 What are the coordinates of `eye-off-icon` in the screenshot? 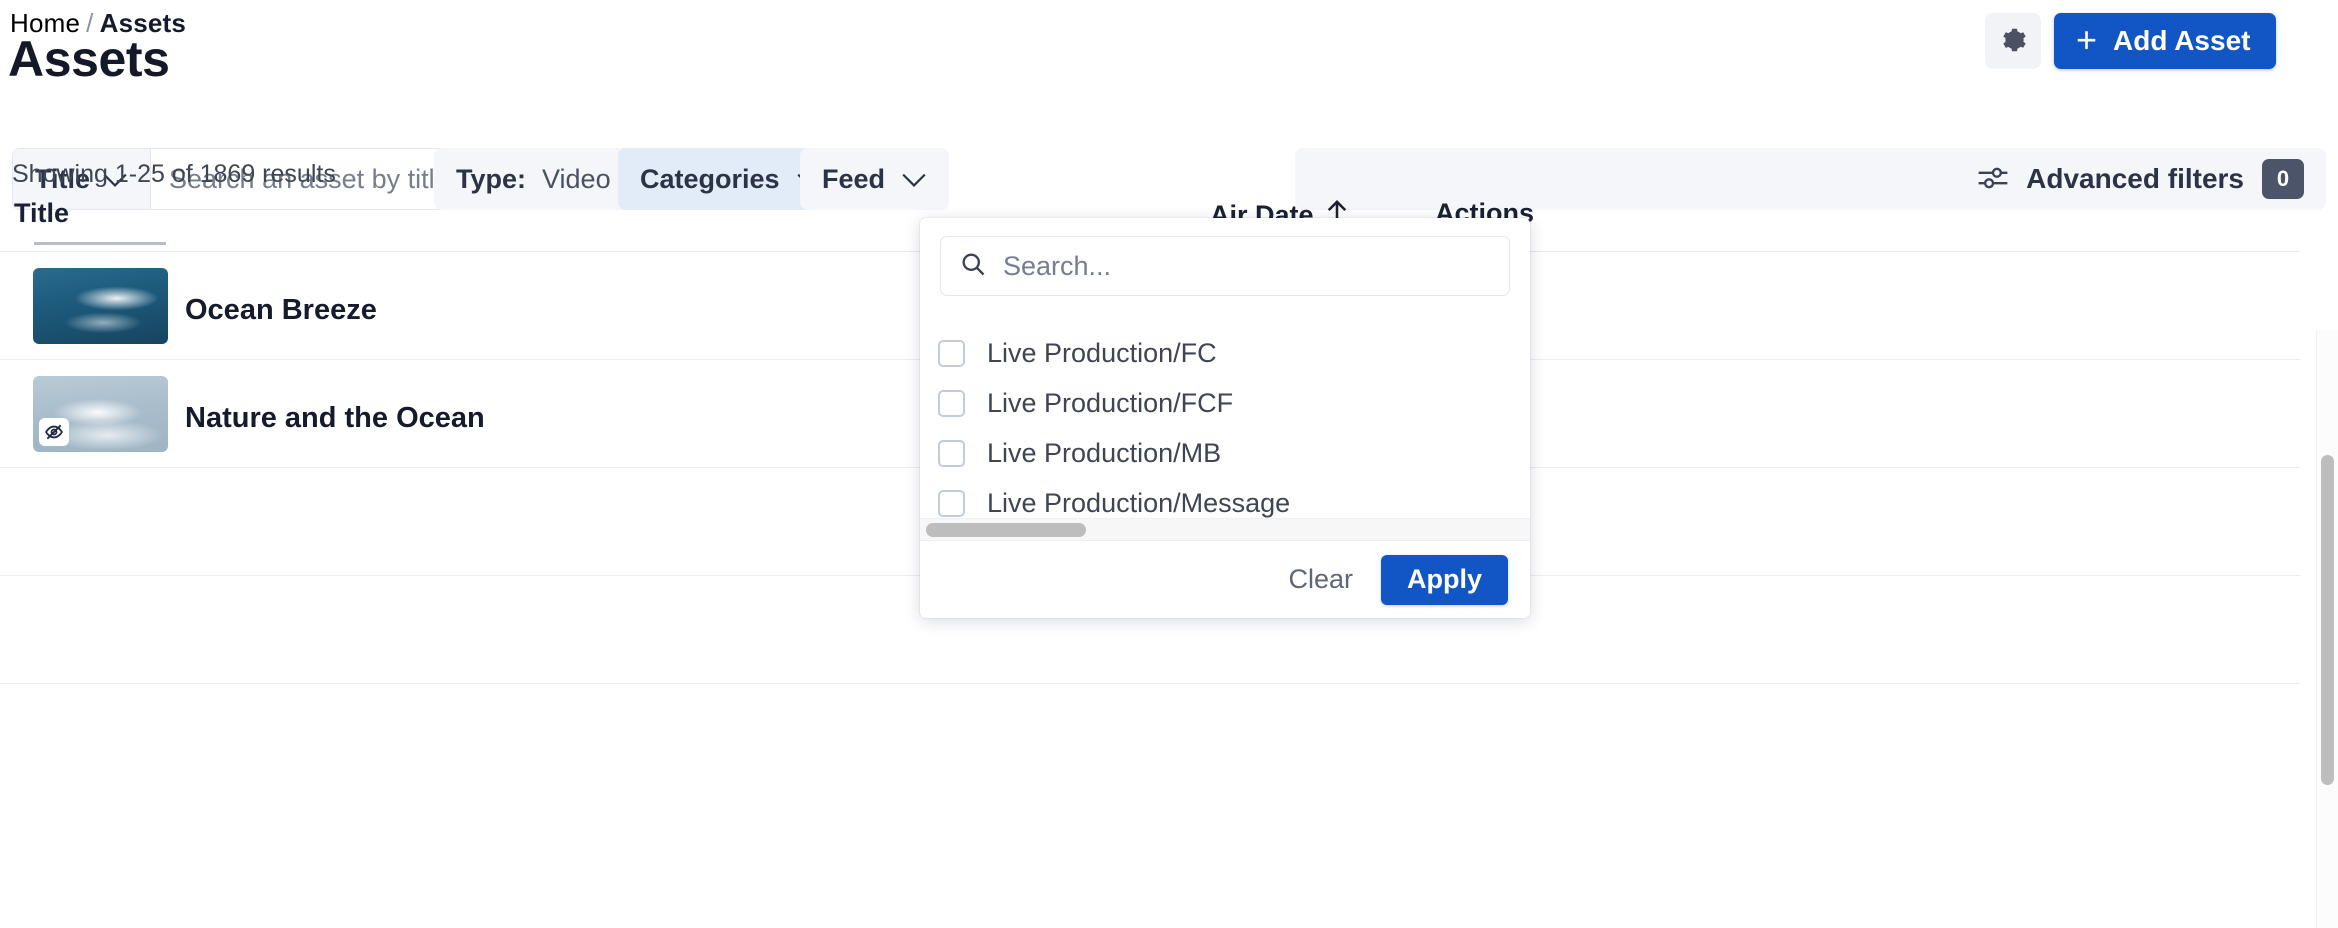 It's located at (54, 432).